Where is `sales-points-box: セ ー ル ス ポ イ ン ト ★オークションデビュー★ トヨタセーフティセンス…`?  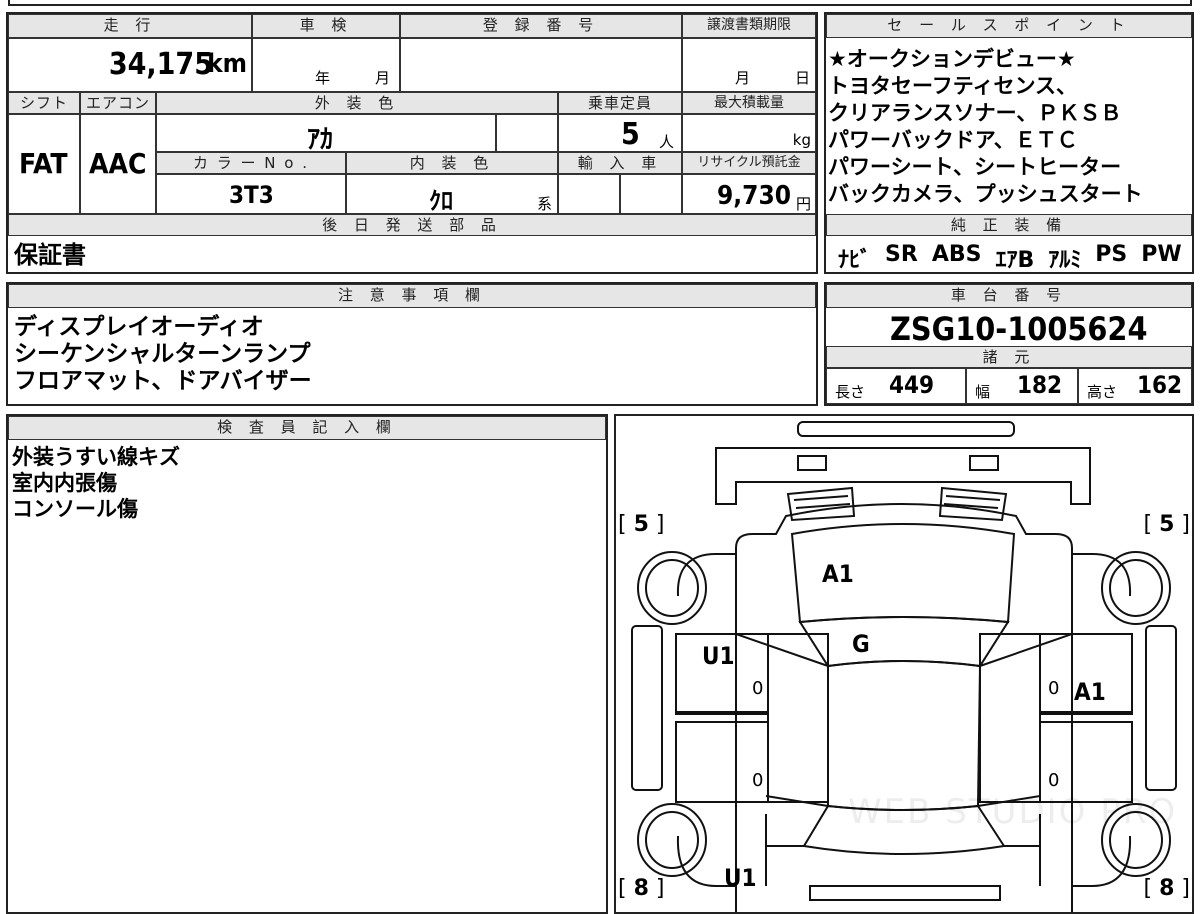 sales-points-box: セ ー ル ス ポ イ ン ト ★オークションデビュー★ トヨタセーフティセンス… is located at coordinates (1009, 143).